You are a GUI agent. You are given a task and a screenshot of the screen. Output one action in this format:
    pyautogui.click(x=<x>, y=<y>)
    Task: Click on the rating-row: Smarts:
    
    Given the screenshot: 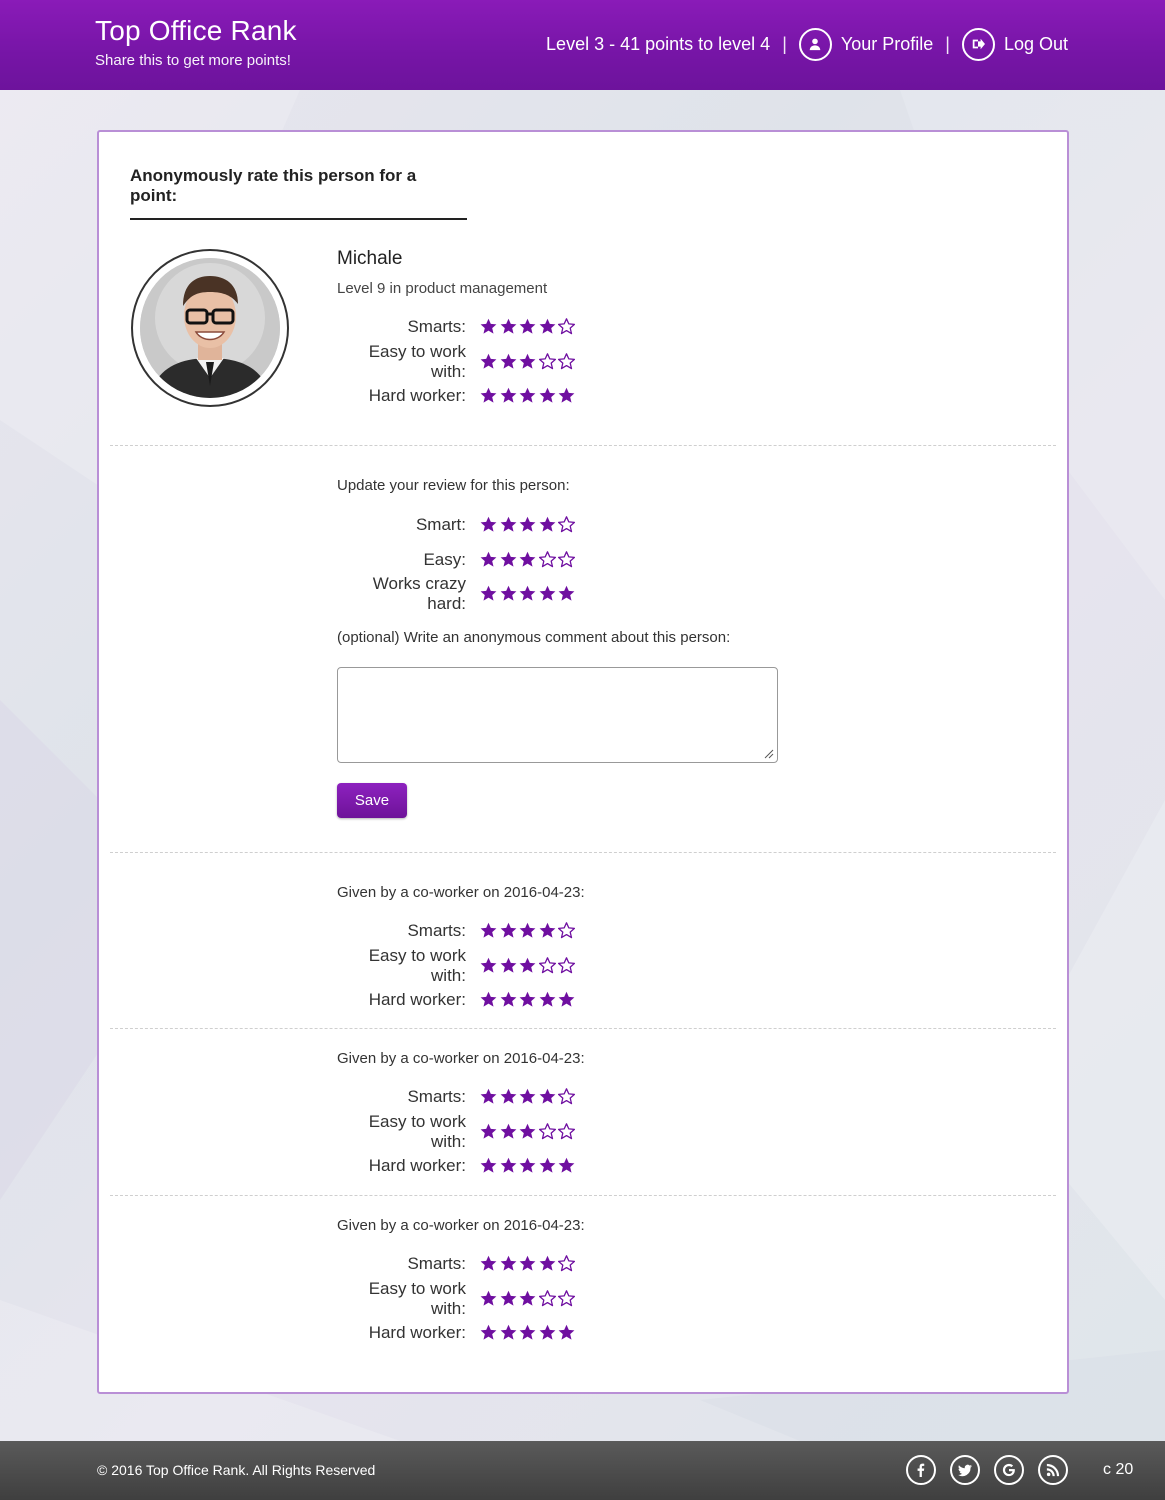 What is the action you would take?
    pyautogui.click(x=461, y=1264)
    